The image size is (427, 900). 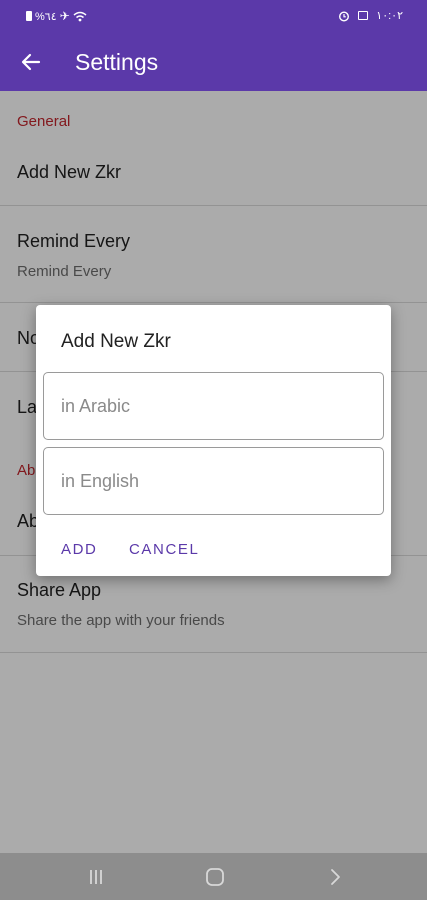 I want to click on back-button, so click(x=31, y=62).